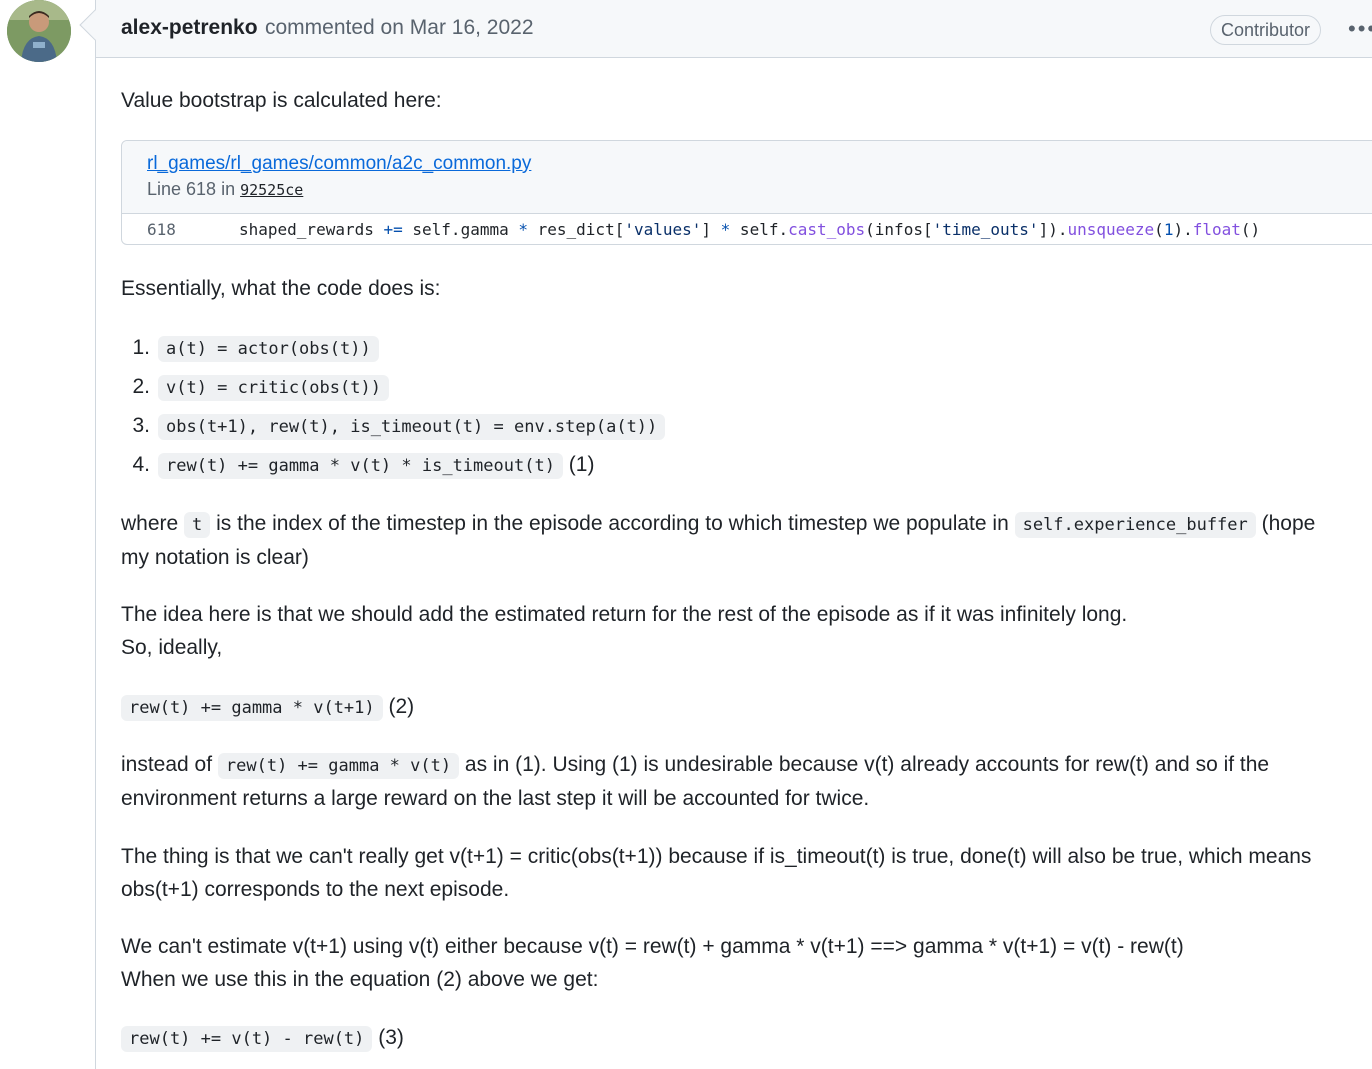 The height and width of the screenshot is (1069, 1372). Describe the element at coordinates (189, 28) in the screenshot. I see `author-link: alex-petrenko` at that location.